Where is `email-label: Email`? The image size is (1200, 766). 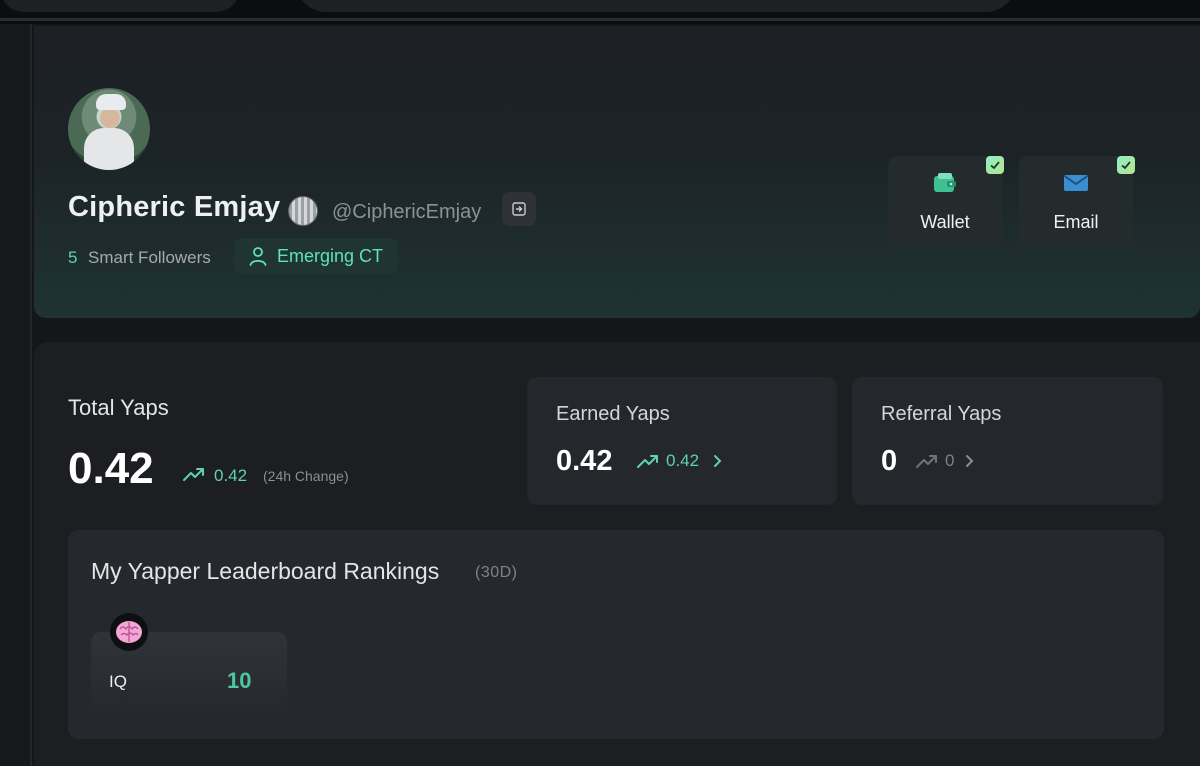
email-label: Email is located at coordinates (1076, 222).